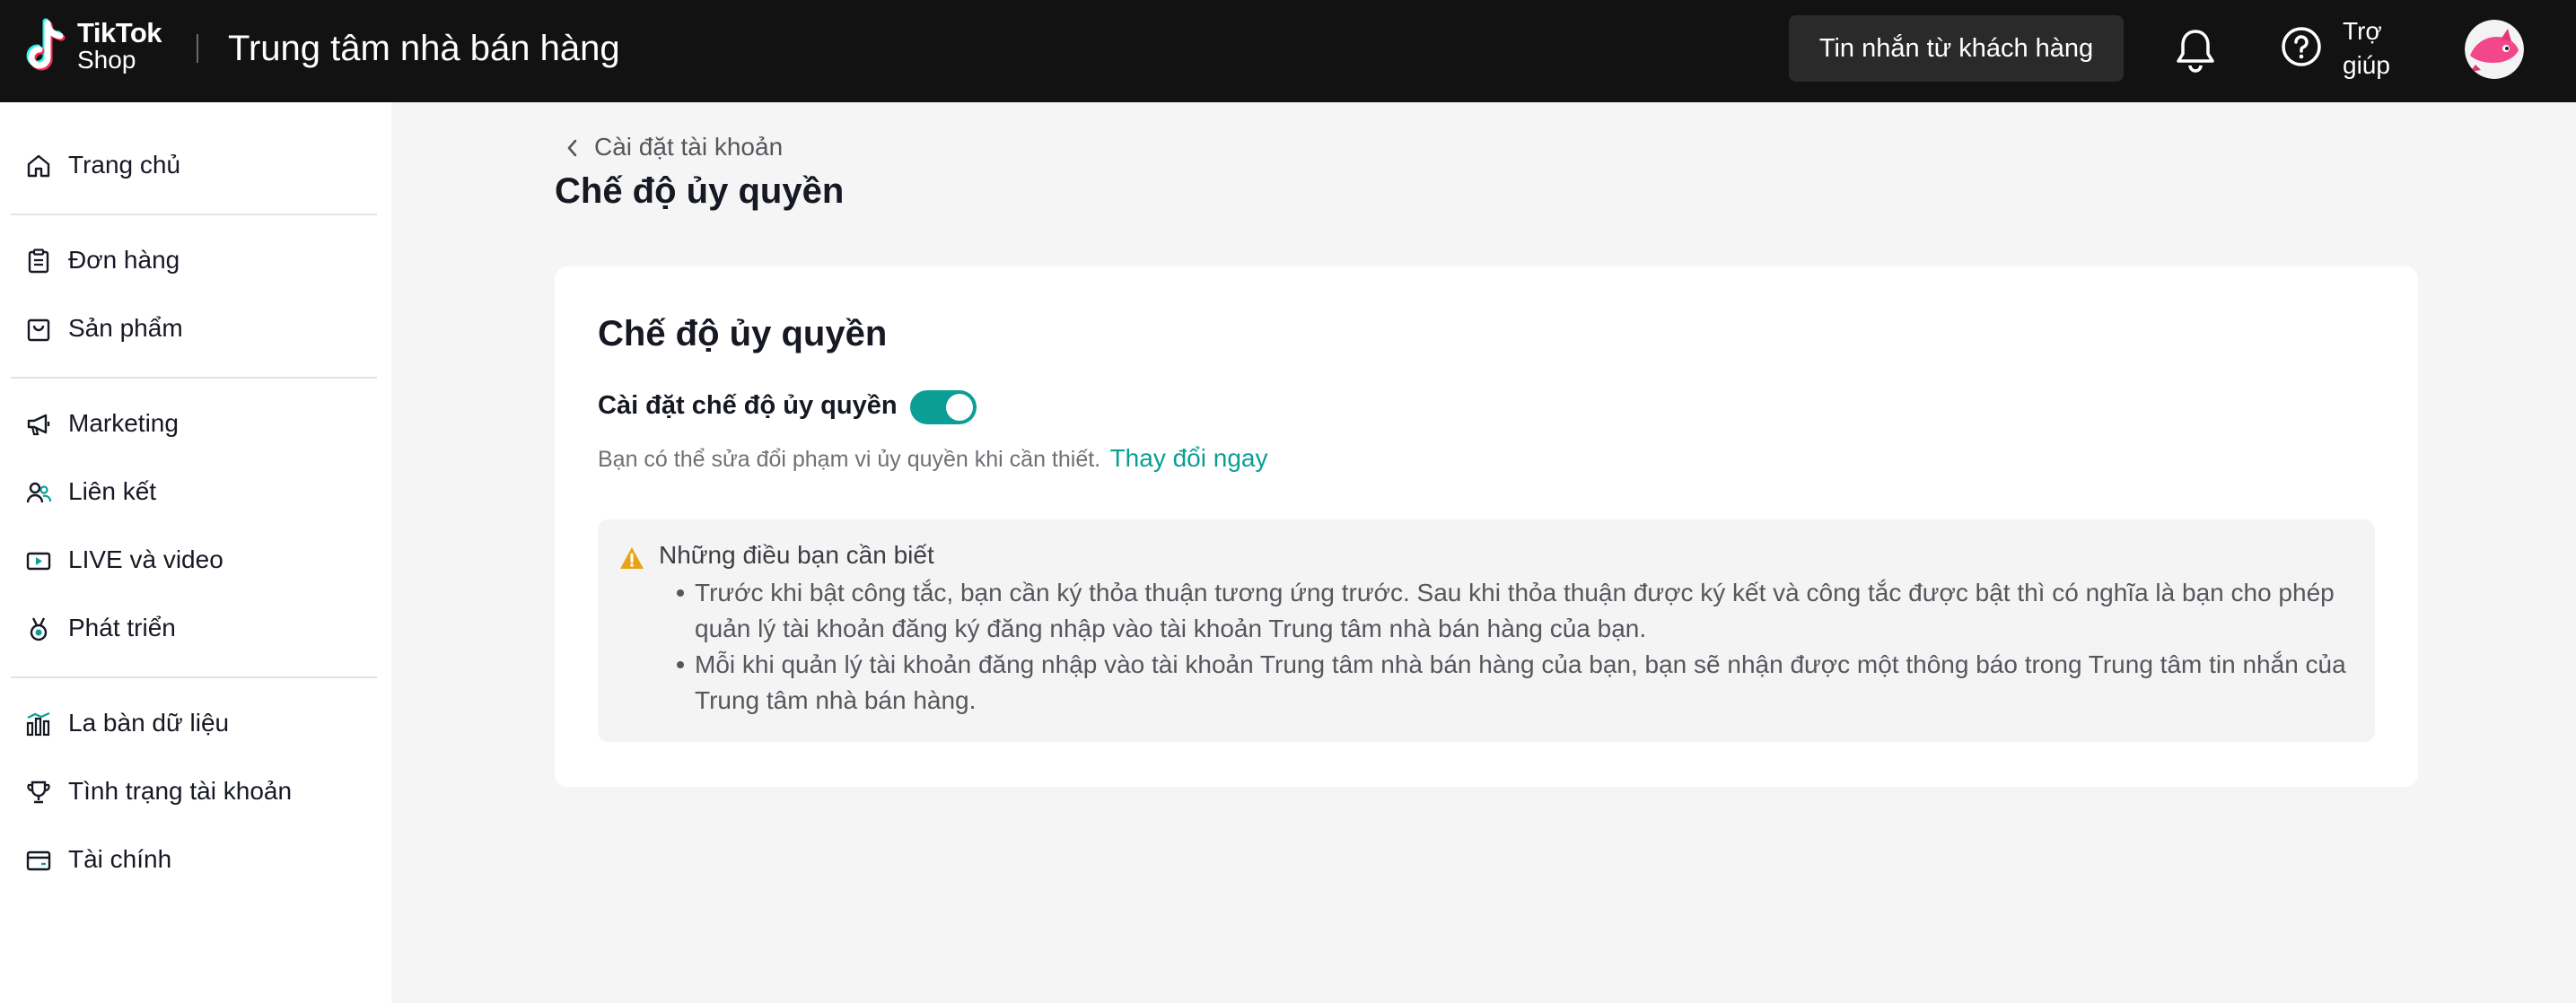 This screenshot has height=1003, width=2576. What do you see at coordinates (195, 423) in the screenshot?
I see `sidebar-item-marketing: Marketing` at bounding box center [195, 423].